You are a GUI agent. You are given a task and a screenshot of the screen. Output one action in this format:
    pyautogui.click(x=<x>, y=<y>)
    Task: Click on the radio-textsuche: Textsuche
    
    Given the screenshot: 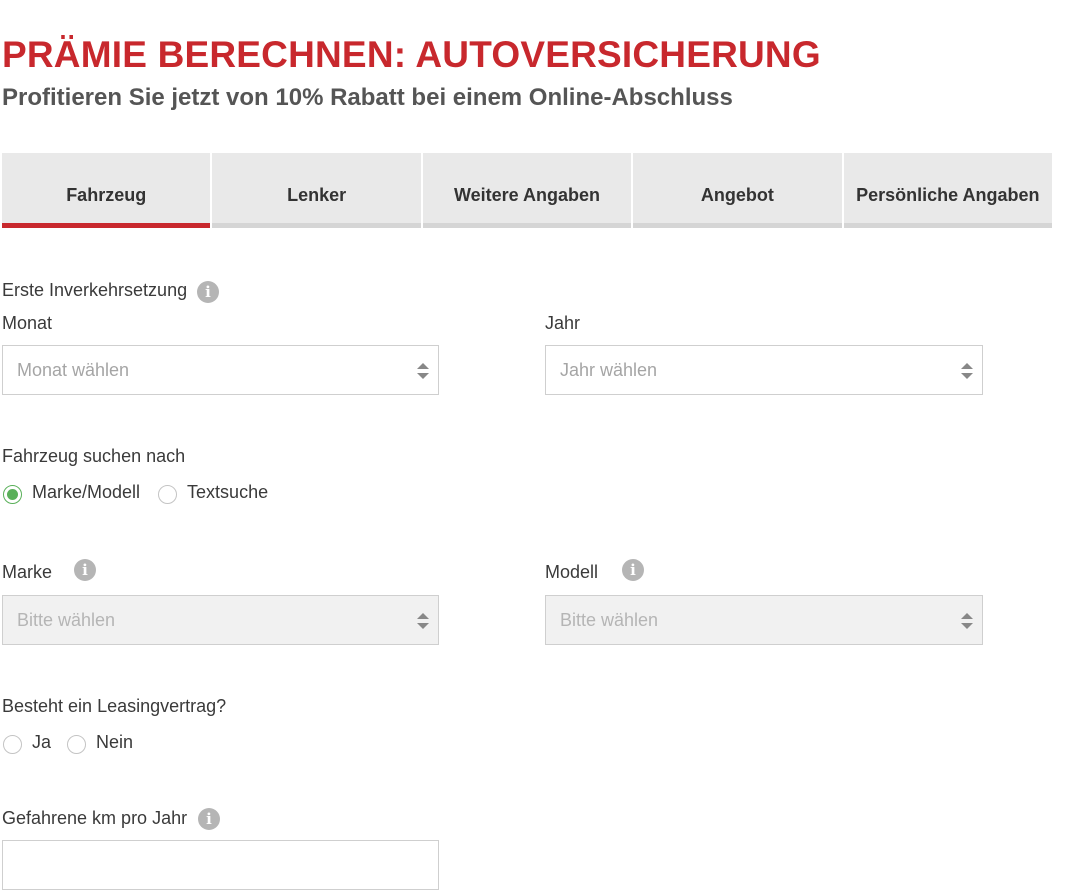 What is the action you would take?
    pyautogui.click(x=213, y=493)
    